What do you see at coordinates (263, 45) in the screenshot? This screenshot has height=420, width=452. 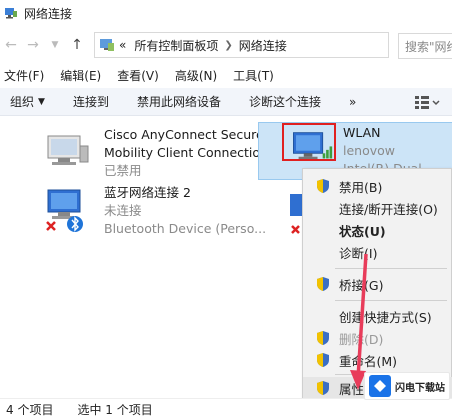 I see `breadcrumb-network-connections: 网络连接` at bounding box center [263, 45].